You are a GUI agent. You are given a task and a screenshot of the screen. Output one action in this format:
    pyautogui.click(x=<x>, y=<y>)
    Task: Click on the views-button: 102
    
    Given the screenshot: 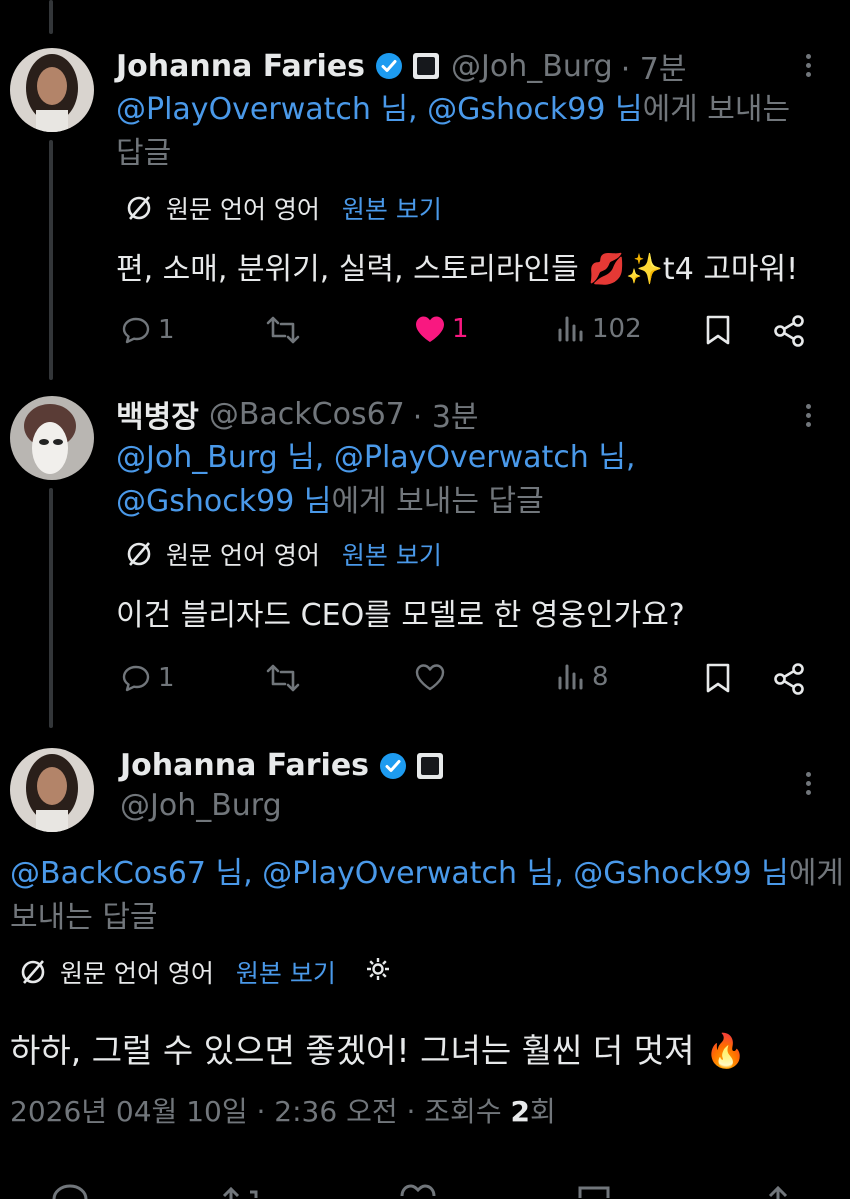 What is the action you would take?
    pyautogui.click(x=599, y=329)
    